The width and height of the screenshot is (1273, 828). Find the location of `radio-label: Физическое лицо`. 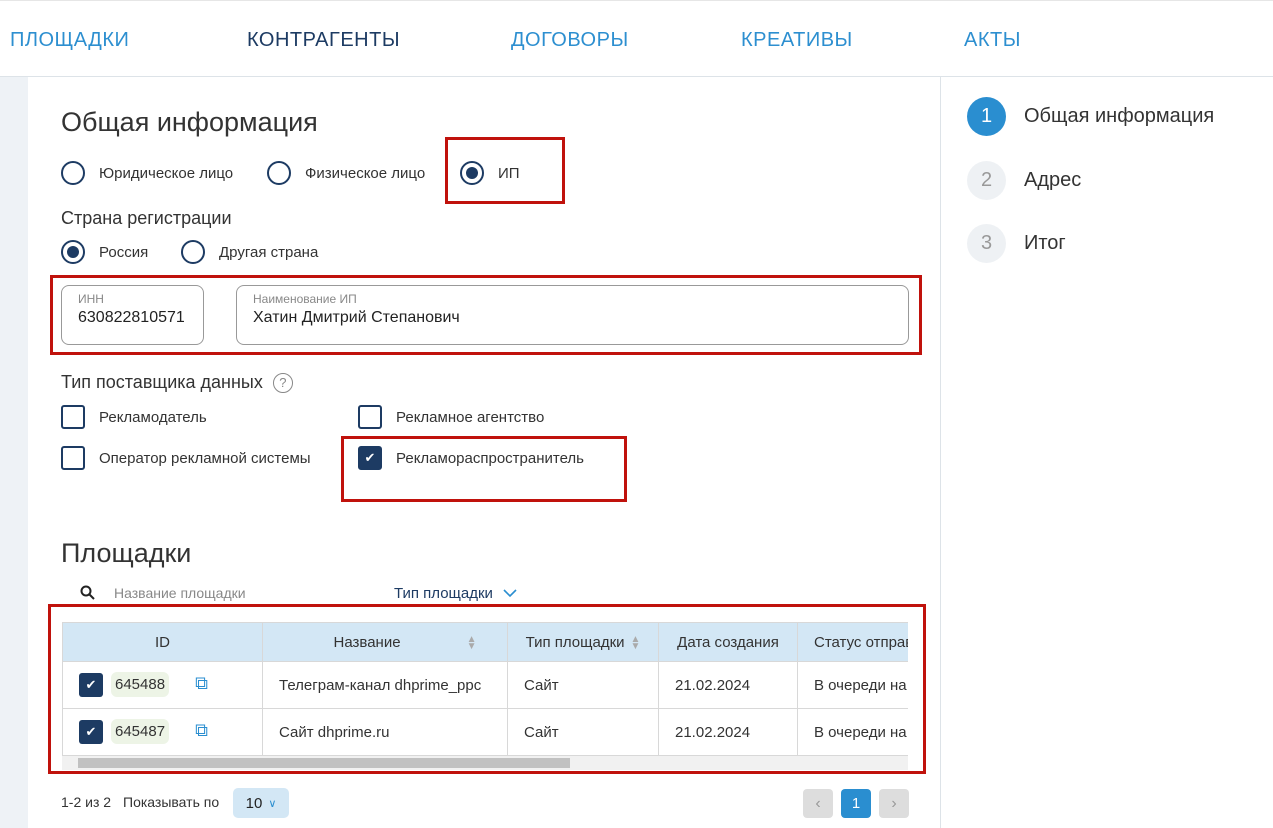

radio-label: Физическое лицо is located at coordinates (365, 173).